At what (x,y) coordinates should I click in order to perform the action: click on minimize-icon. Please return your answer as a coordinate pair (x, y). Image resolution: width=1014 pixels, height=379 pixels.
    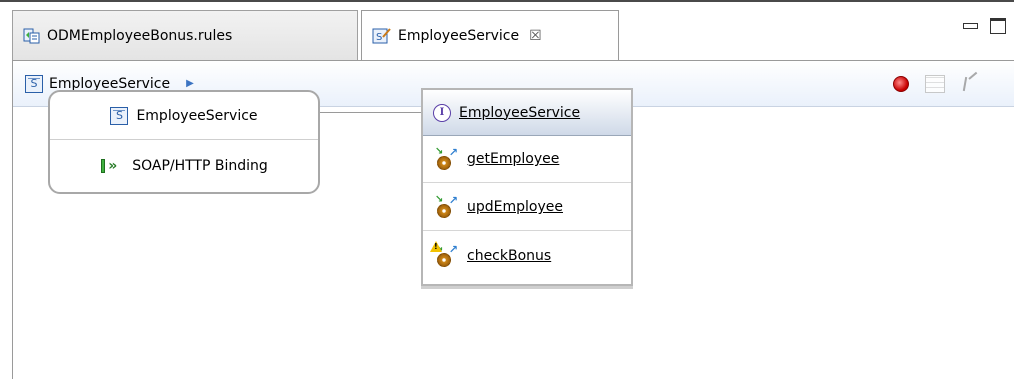
    Looking at the image, I should click on (970, 26).